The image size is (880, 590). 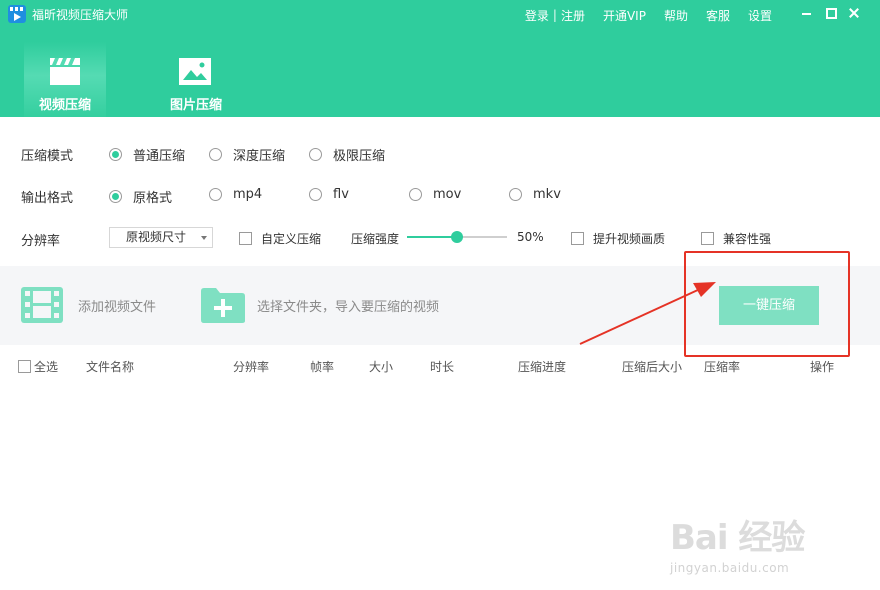 I want to click on radio-mode-normal: 普通压缩, so click(x=147, y=154).